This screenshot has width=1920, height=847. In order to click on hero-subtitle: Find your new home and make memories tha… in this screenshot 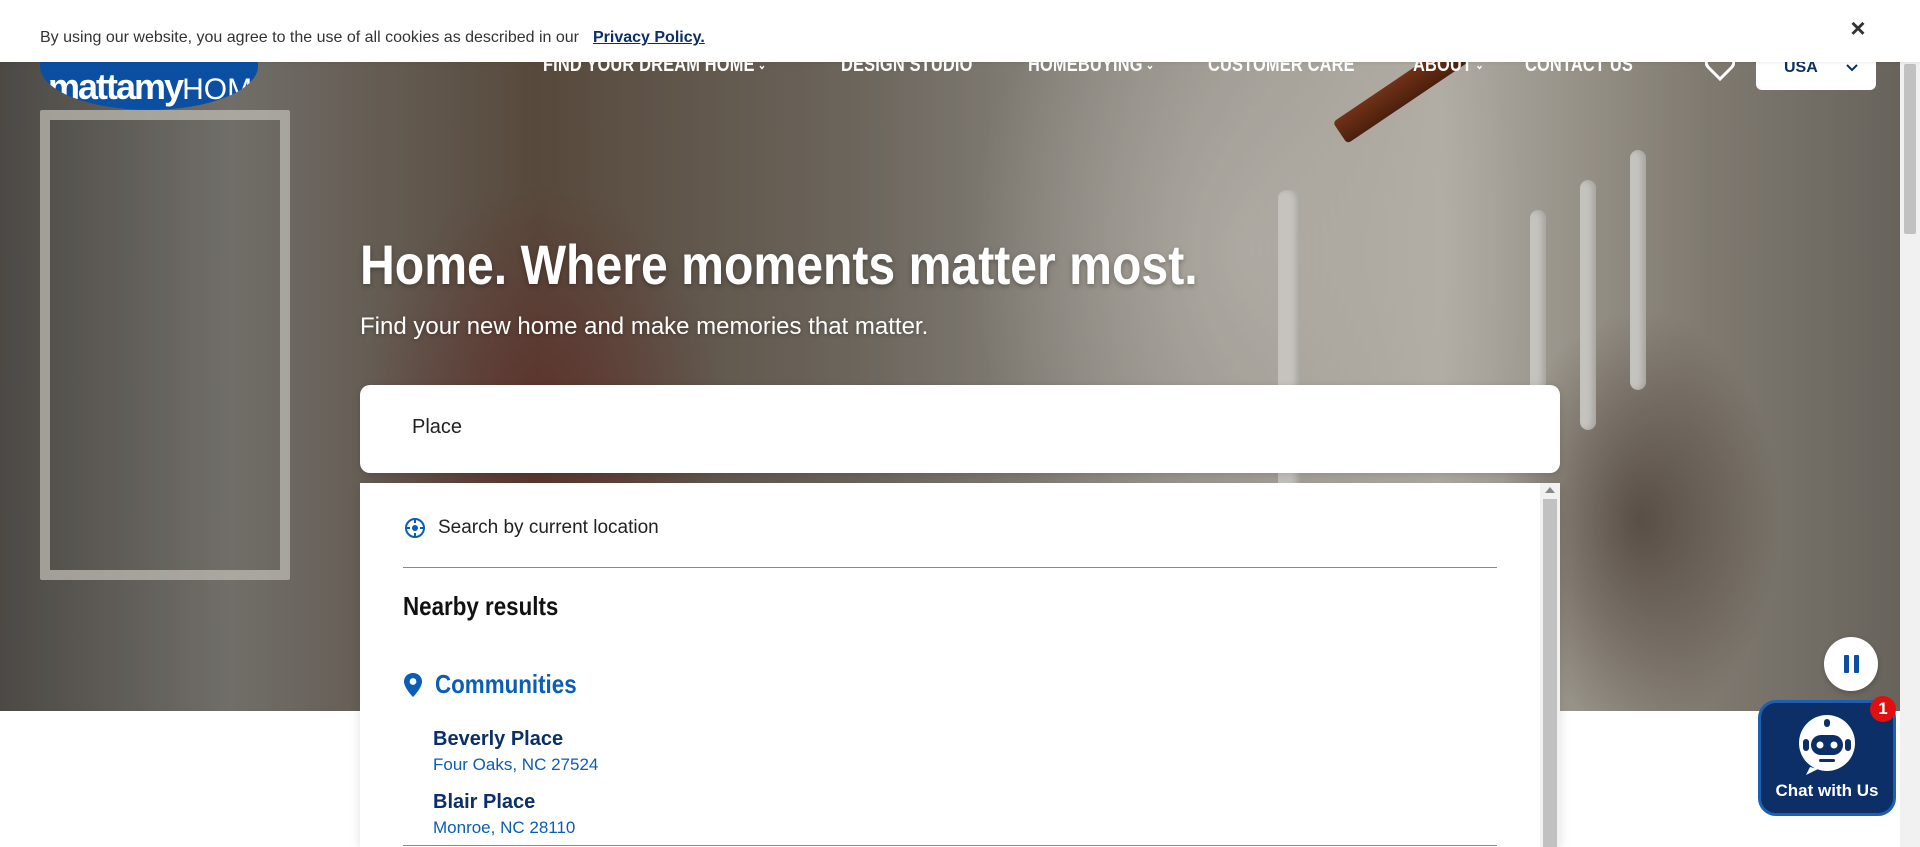, I will do `click(644, 326)`.